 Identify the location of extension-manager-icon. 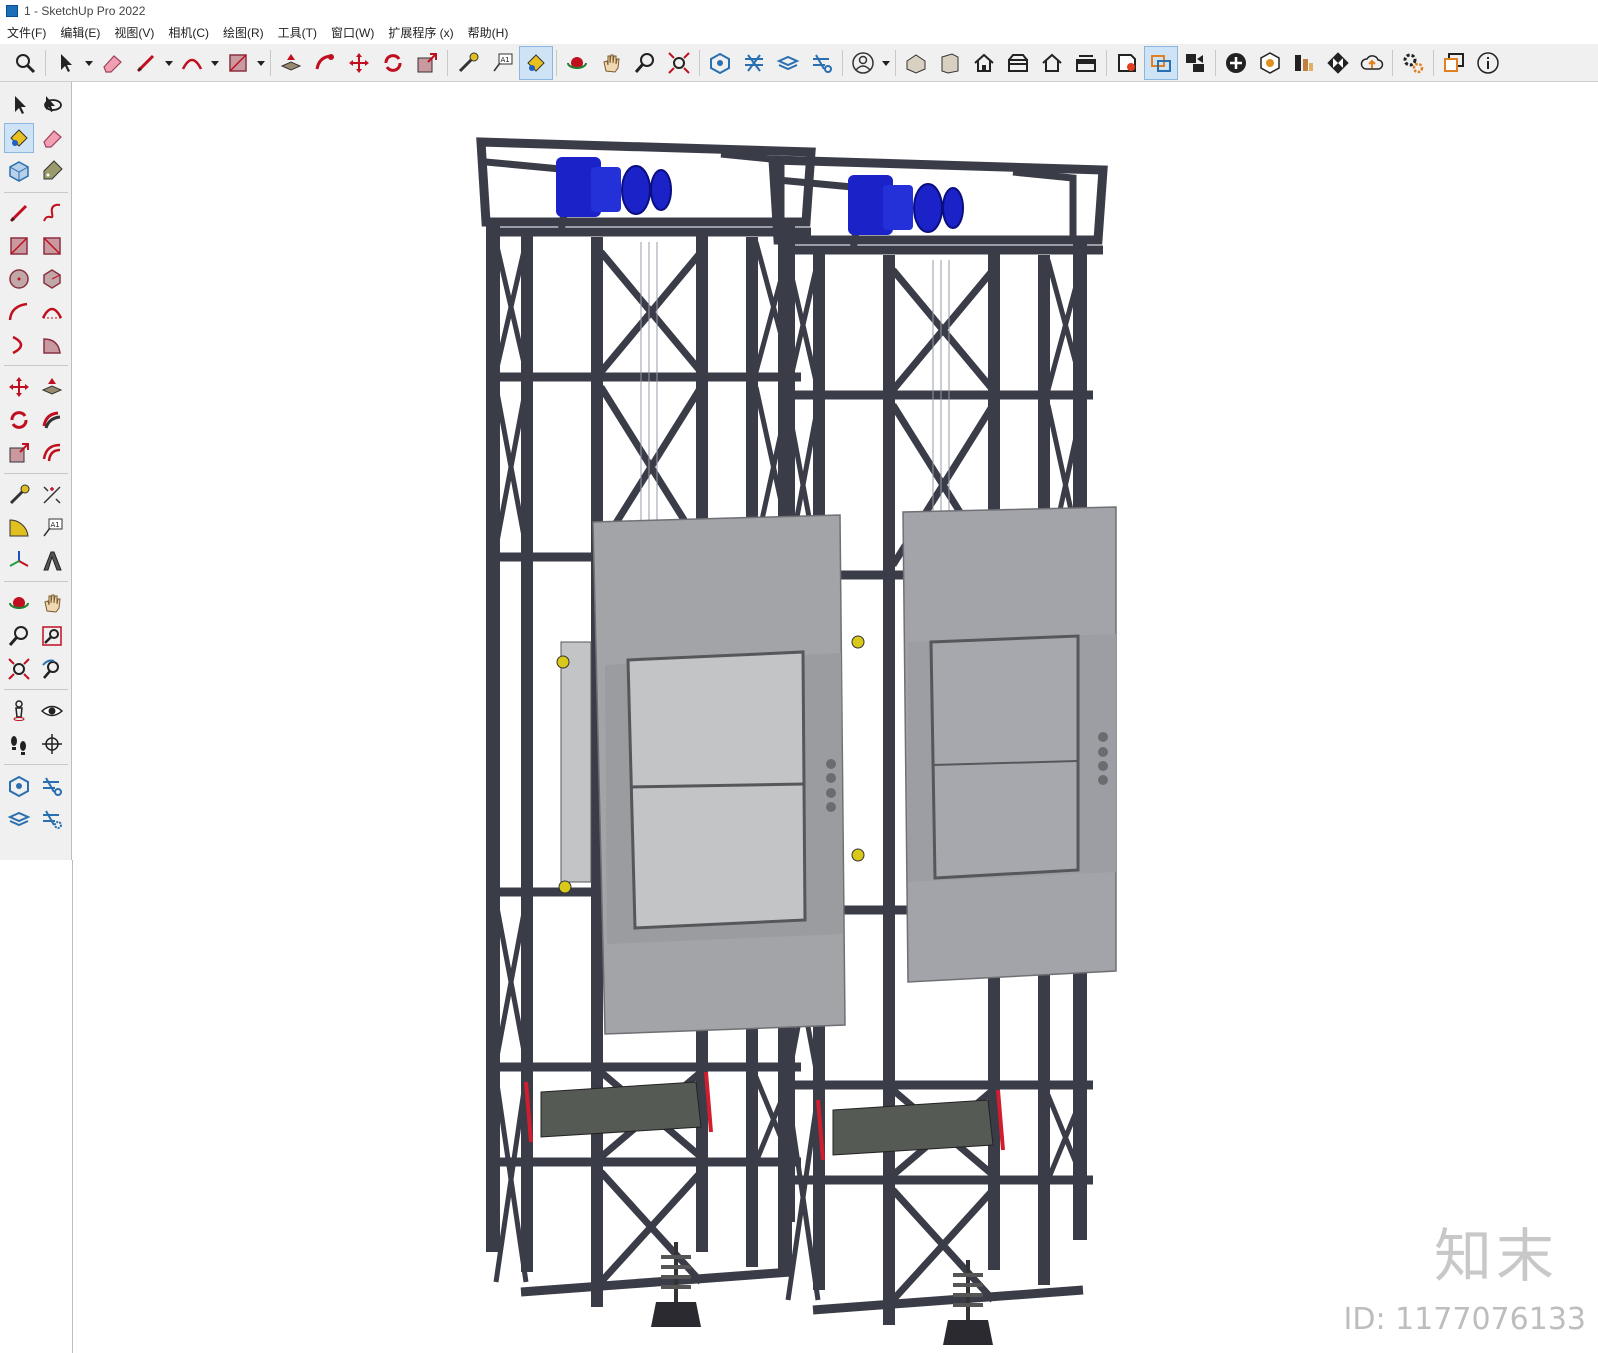
(822, 63).